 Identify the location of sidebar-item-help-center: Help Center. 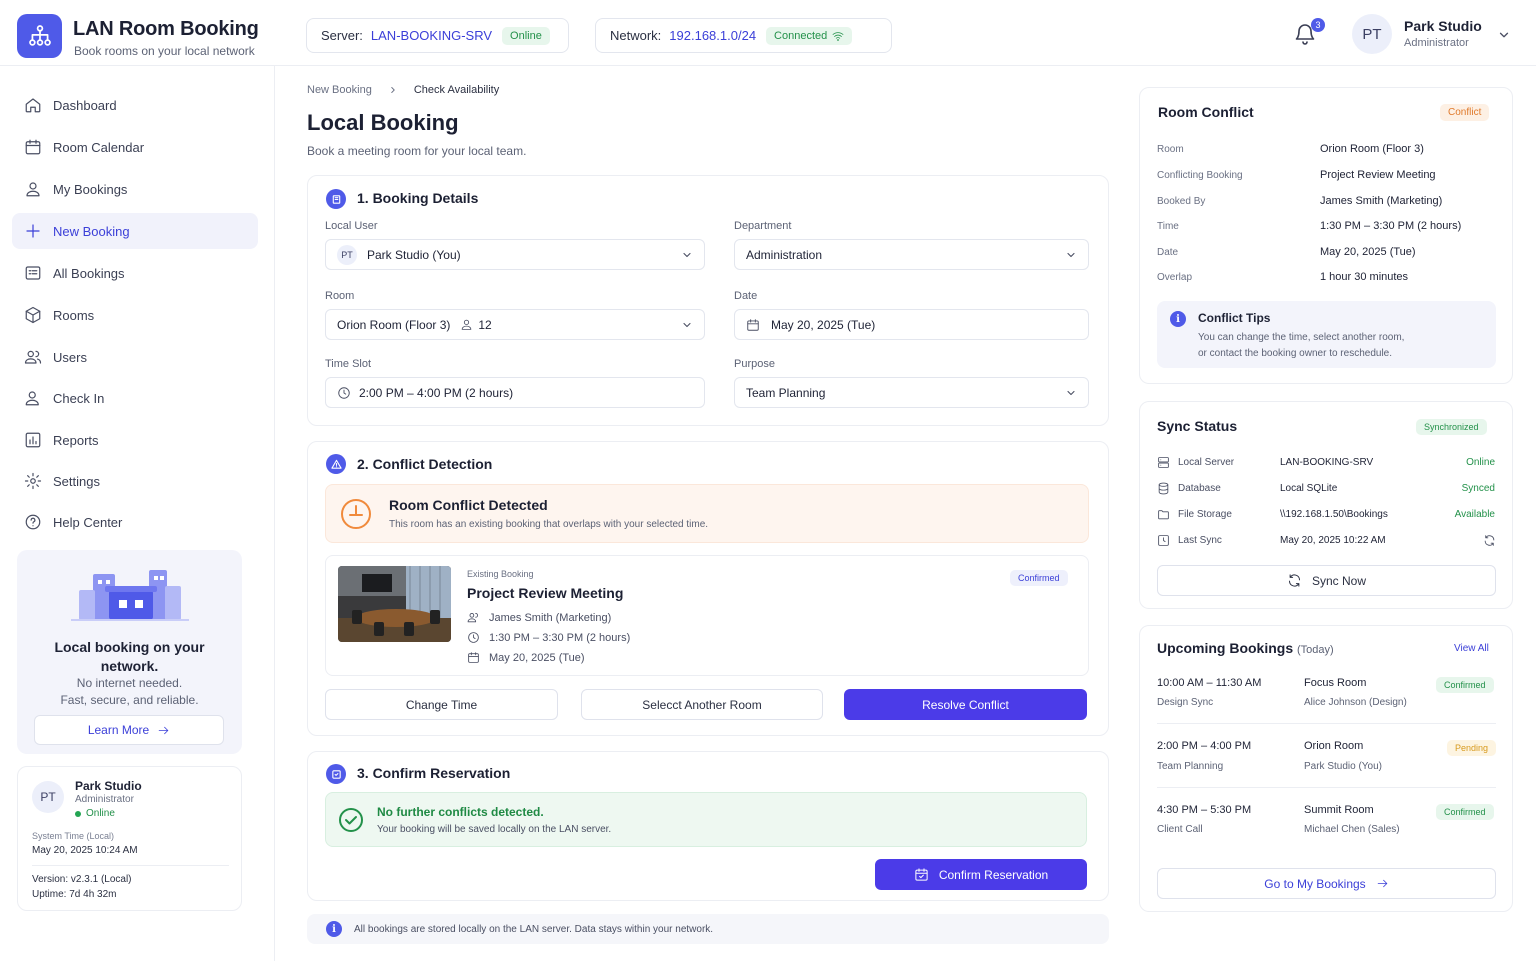
(135, 522).